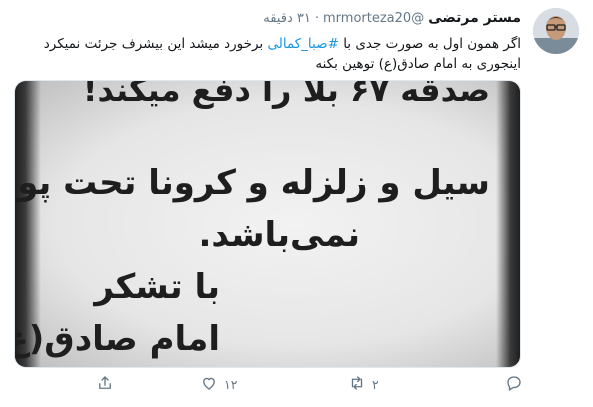  I want to click on display-name: مستر مرتضی, so click(474, 18).